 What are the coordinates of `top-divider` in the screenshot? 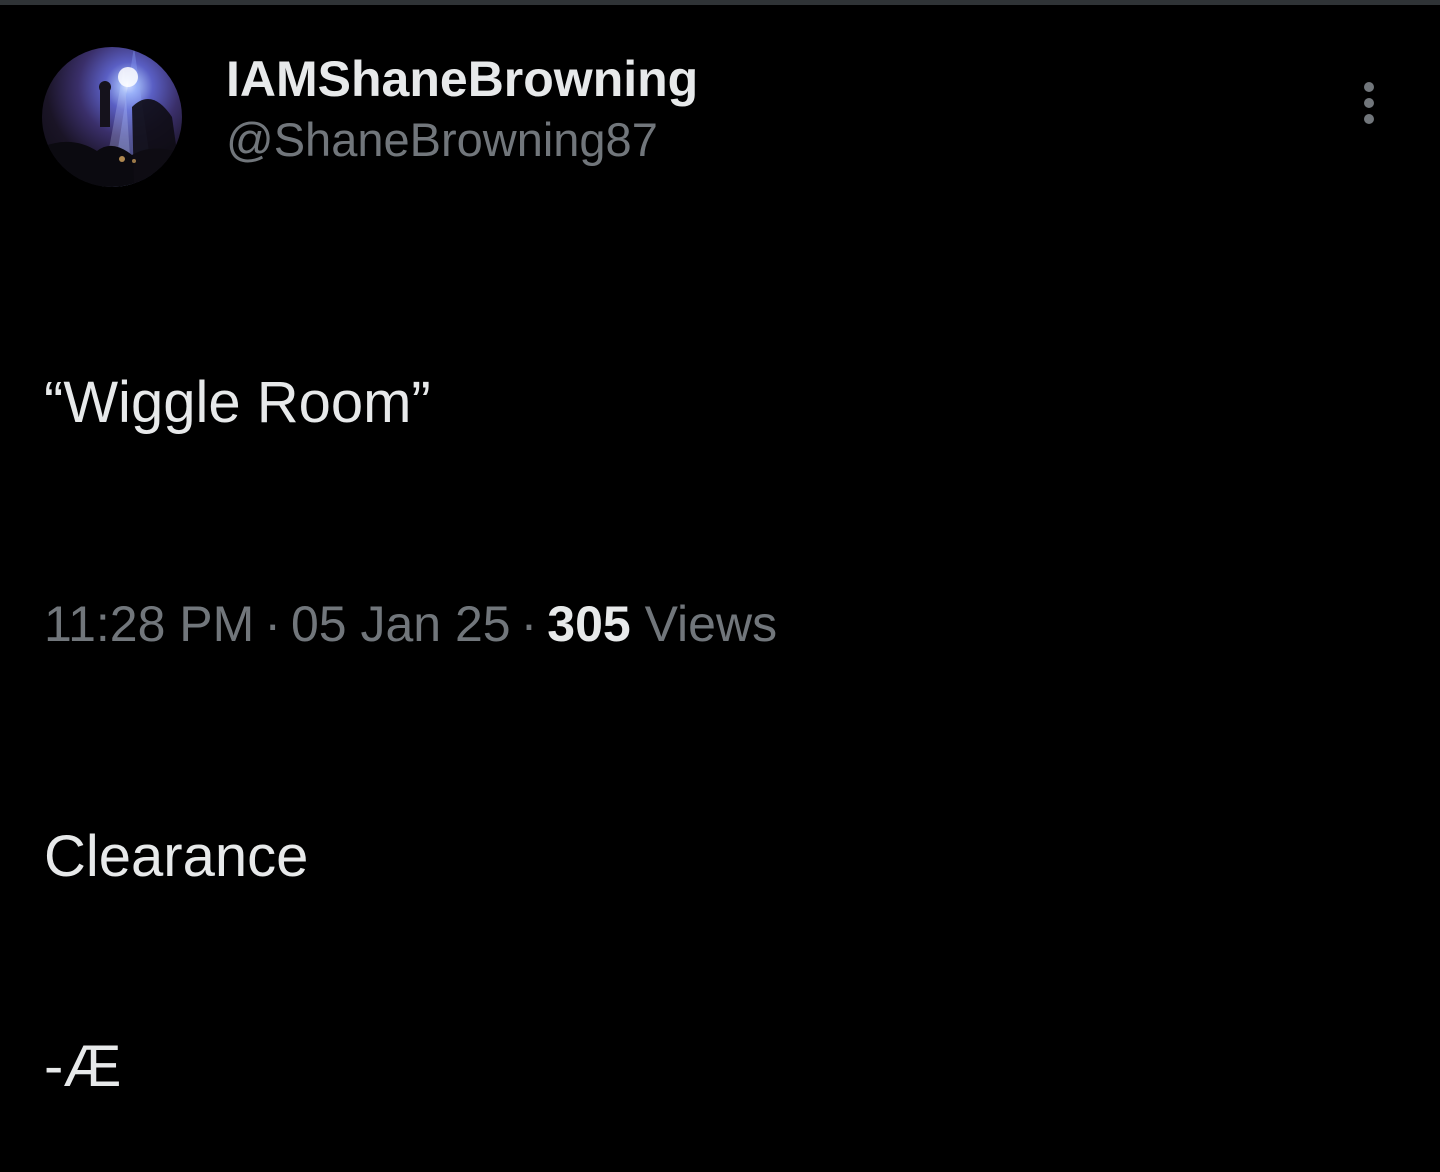 It's located at (720, 2).